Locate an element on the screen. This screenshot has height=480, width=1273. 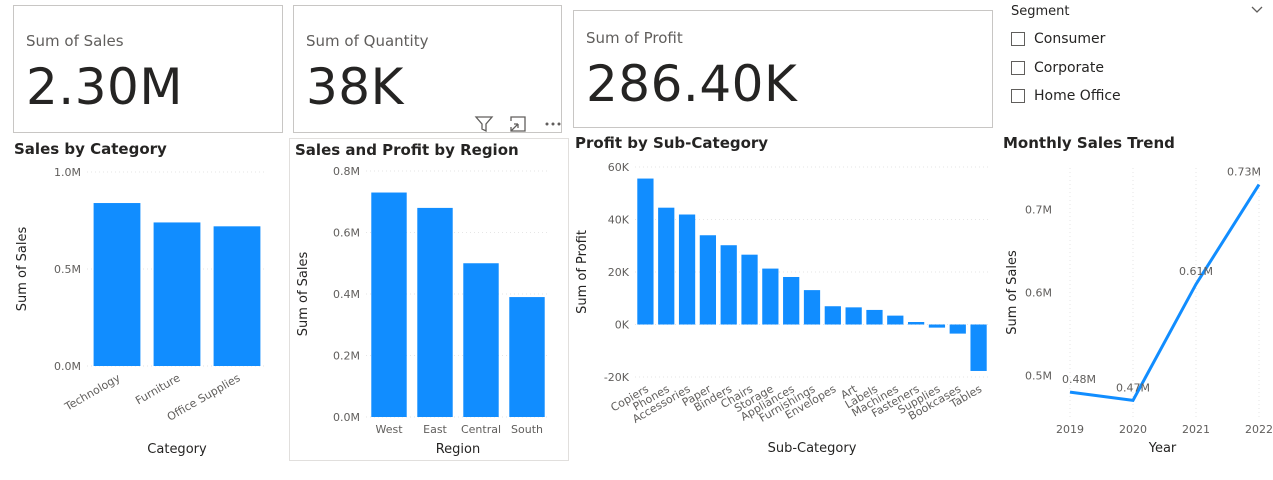
slicer-item-label: Corporate is located at coordinates (1069, 68).